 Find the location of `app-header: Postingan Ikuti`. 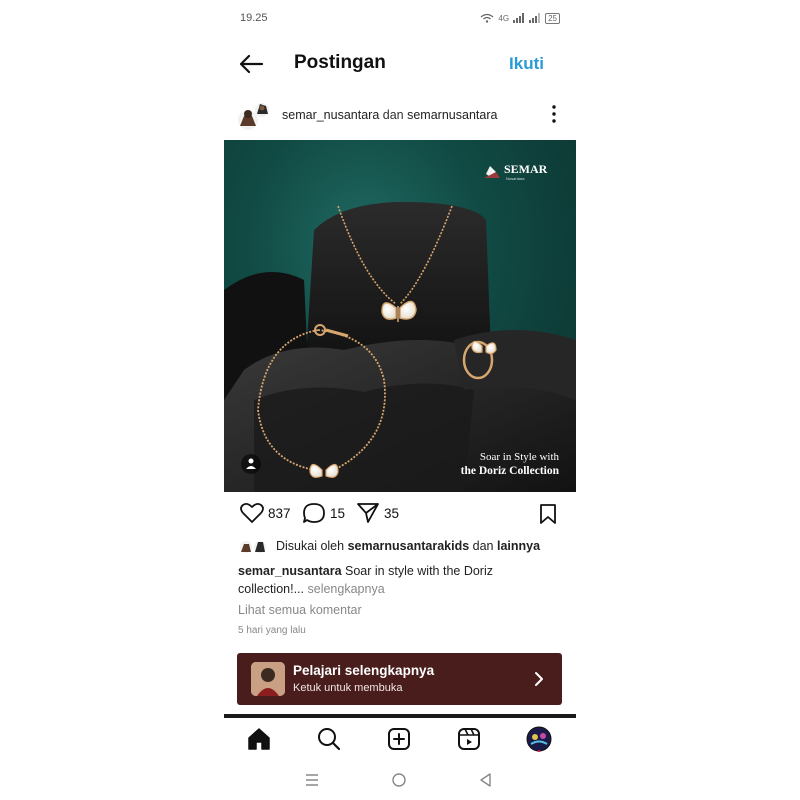

app-header: Postingan Ikuti is located at coordinates (400, 64).